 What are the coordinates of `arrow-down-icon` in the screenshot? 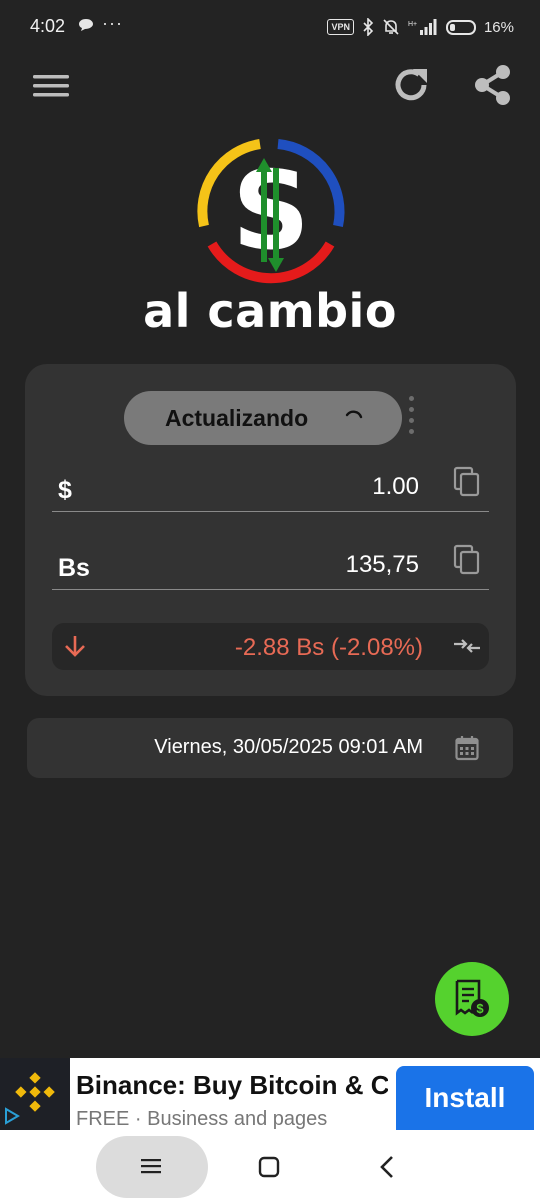 It's located at (75, 646).